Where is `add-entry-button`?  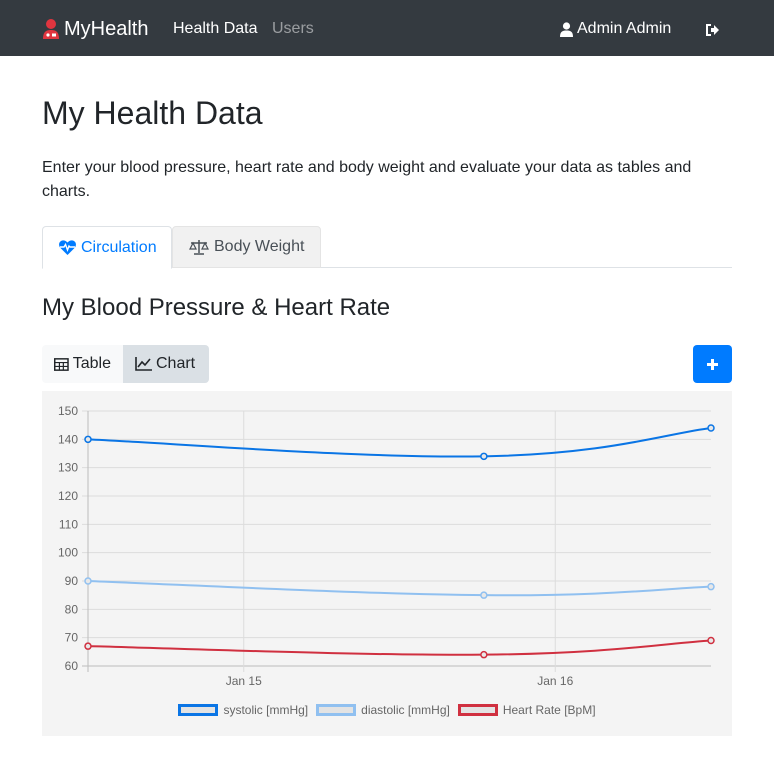 add-entry-button is located at coordinates (712, 364).